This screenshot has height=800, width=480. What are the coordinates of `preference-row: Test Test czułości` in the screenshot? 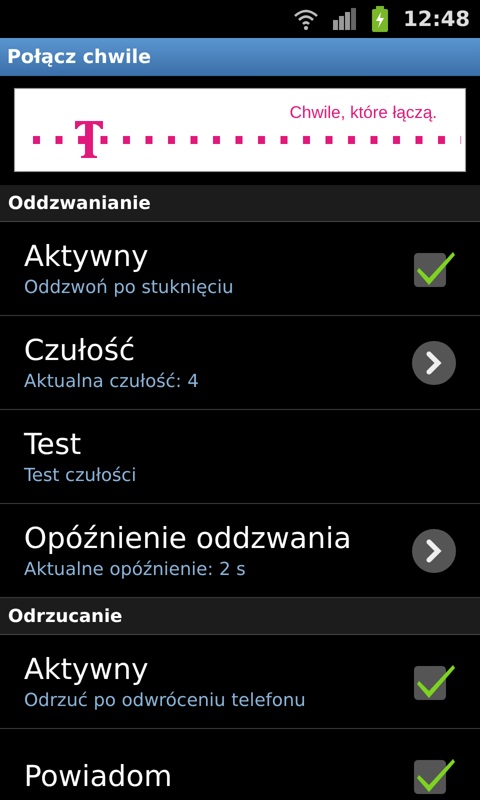 It's located at (240, 457).